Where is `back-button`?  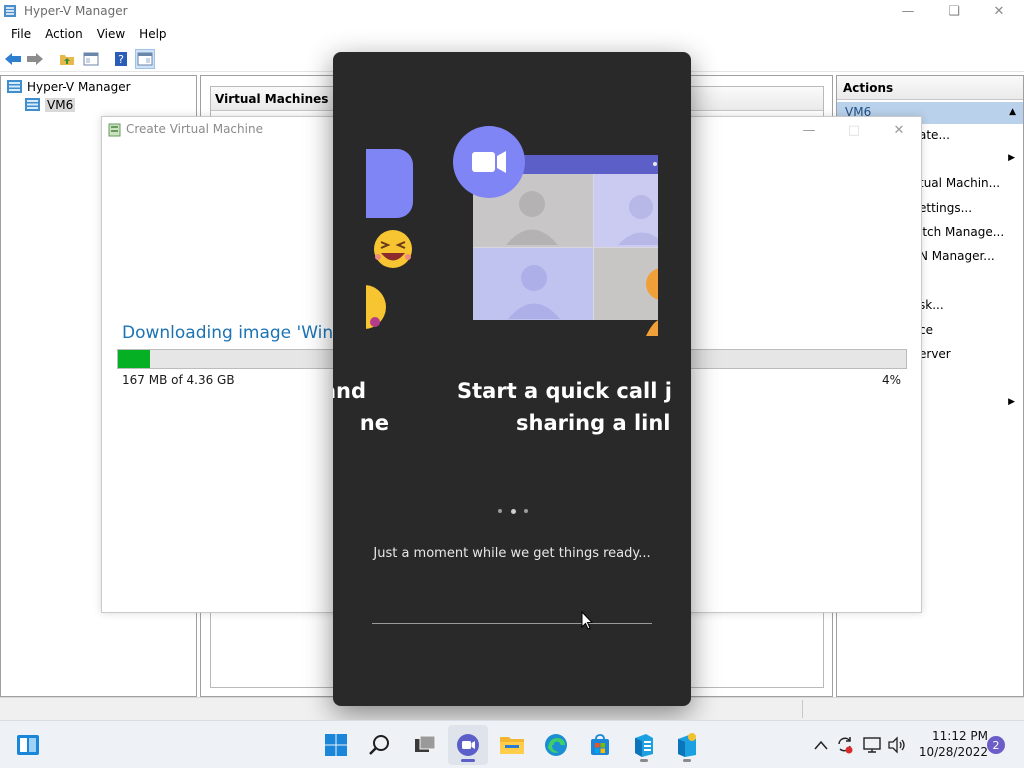 back-button is located at coordinates (13, 59).